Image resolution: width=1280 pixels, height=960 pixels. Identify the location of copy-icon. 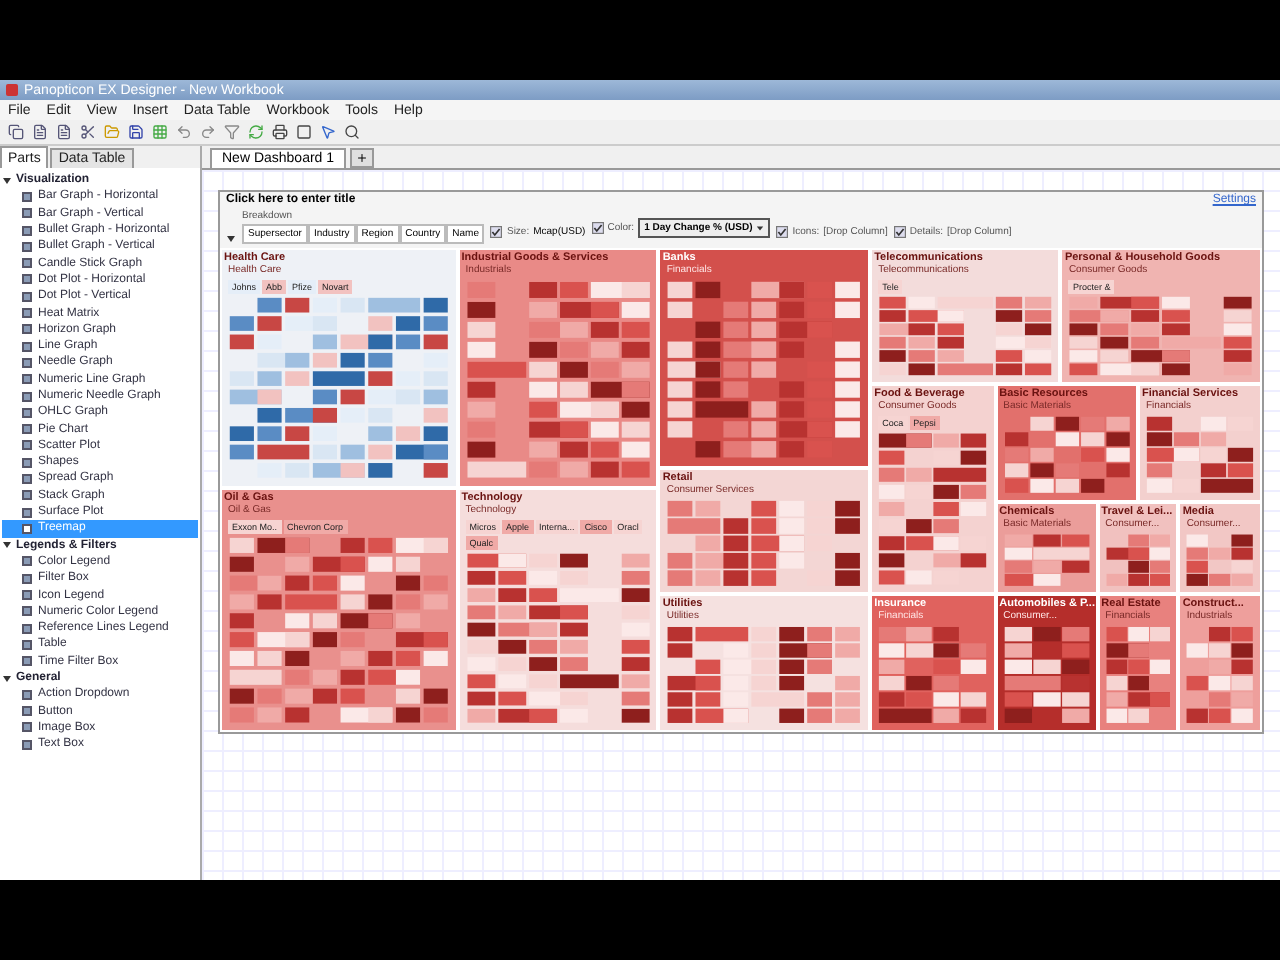
(16, 132).